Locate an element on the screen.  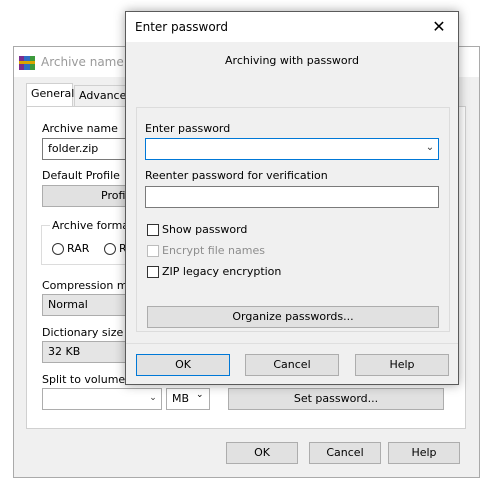
password-dialog-title: Enter password is located at coordinates (181, 27).